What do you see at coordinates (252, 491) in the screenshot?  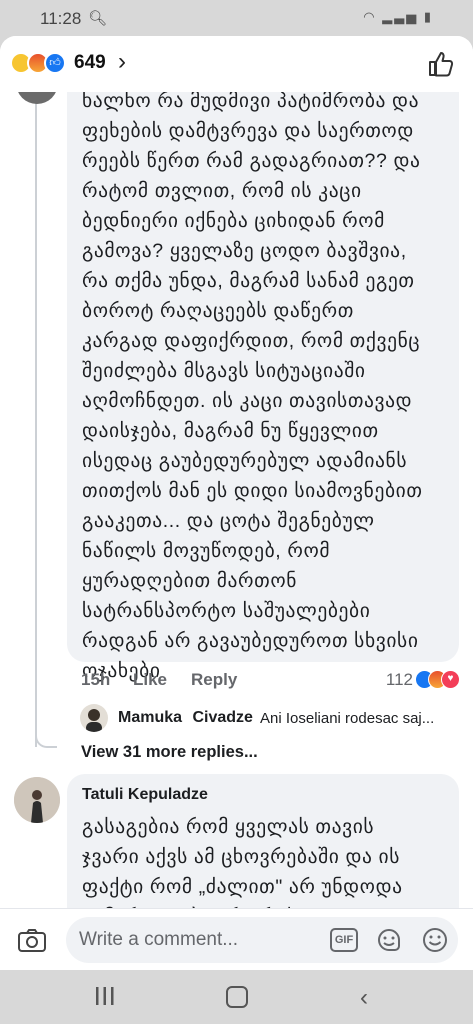 I see `comment-text-line: თითქოს მან ეს დიდი სიამოვნებით` at bounding box center [252, 491].